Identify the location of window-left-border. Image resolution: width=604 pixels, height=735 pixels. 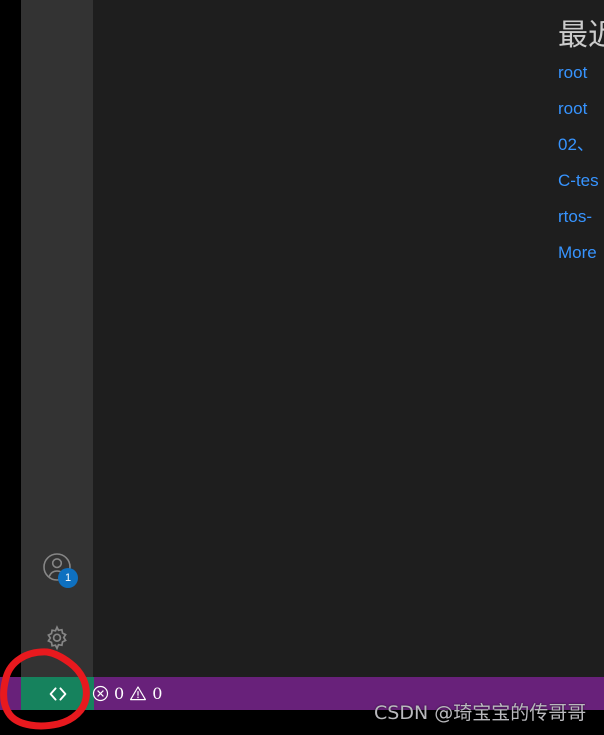
(10, 338).